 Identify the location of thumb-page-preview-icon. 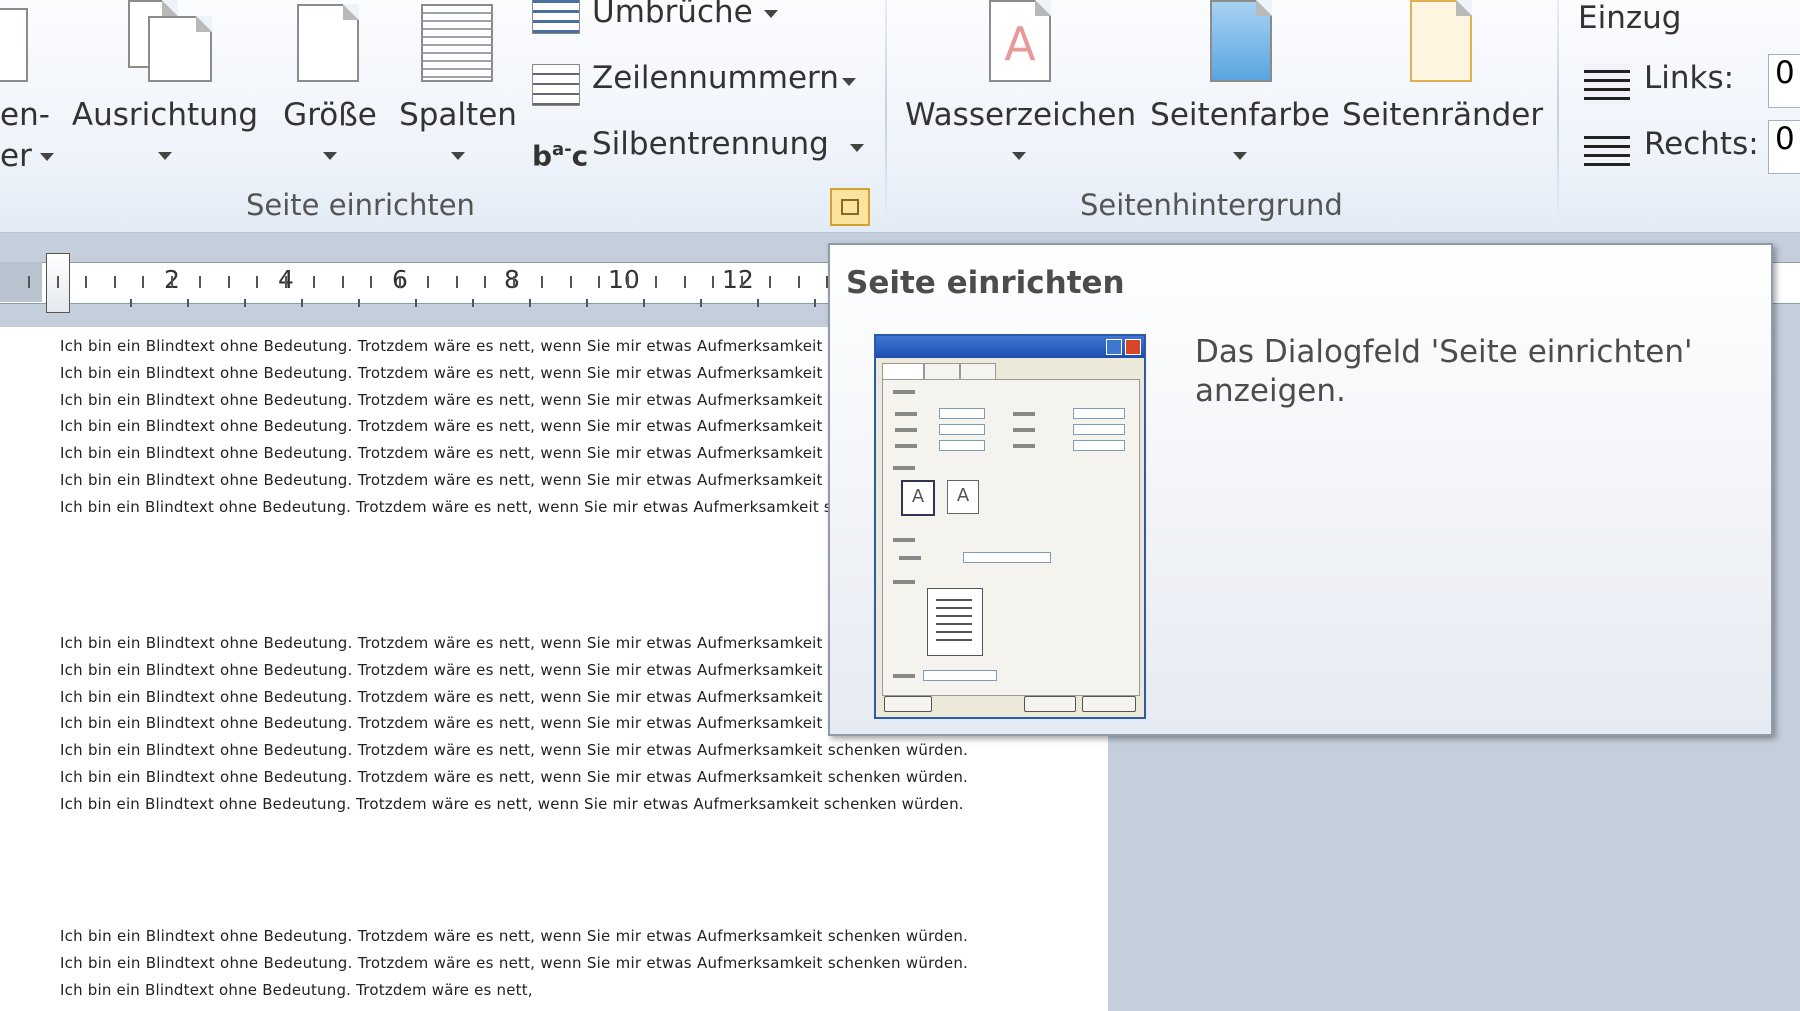
(955, 622).